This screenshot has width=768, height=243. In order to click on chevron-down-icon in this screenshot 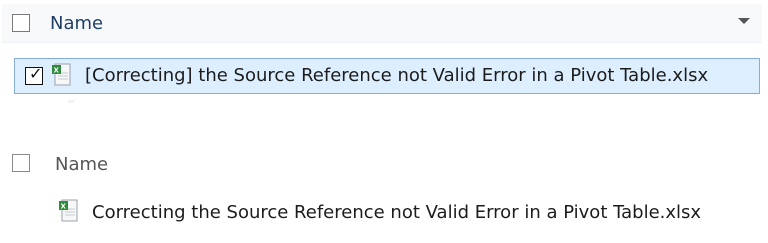, I will do `click(744, 21)`.